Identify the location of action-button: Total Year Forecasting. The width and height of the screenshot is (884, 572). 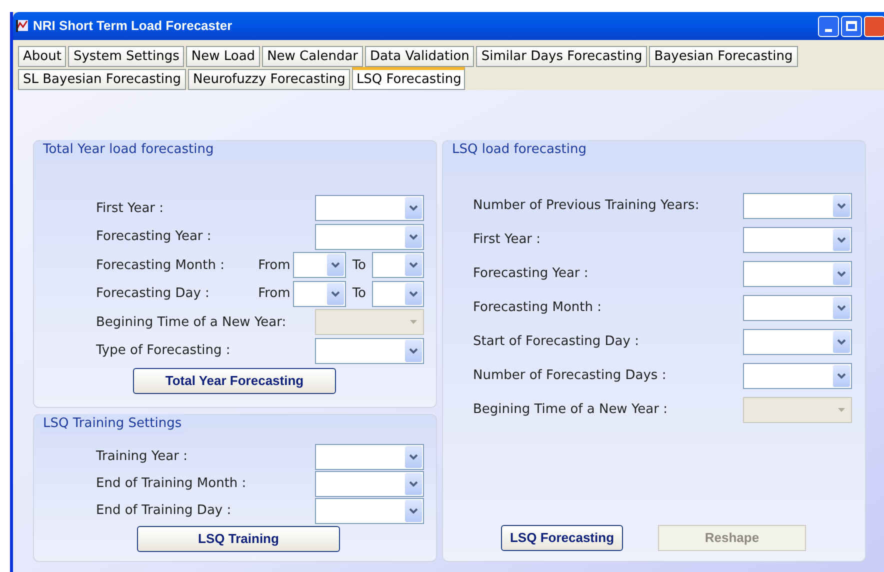
(234, 381).